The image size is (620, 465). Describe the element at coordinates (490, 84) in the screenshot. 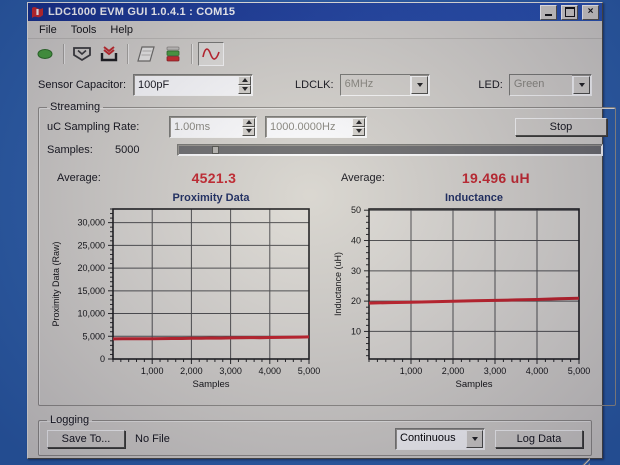

I see `led-label: LED:` at that location.